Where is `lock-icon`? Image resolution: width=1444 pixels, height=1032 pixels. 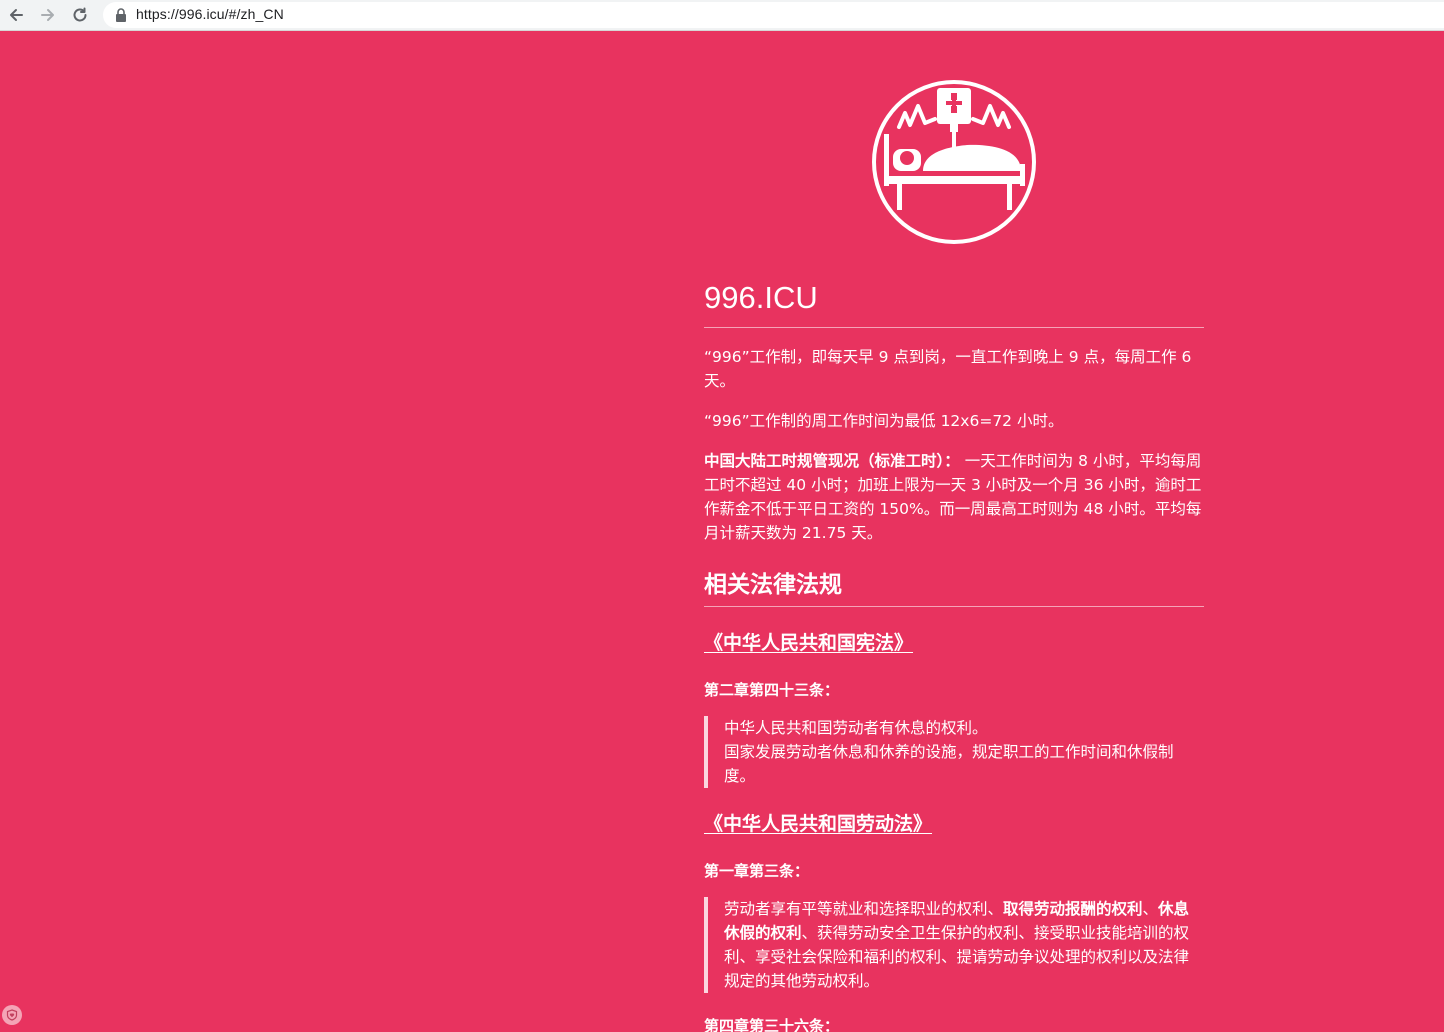 lock-icon is located at coordinates (121, 15).